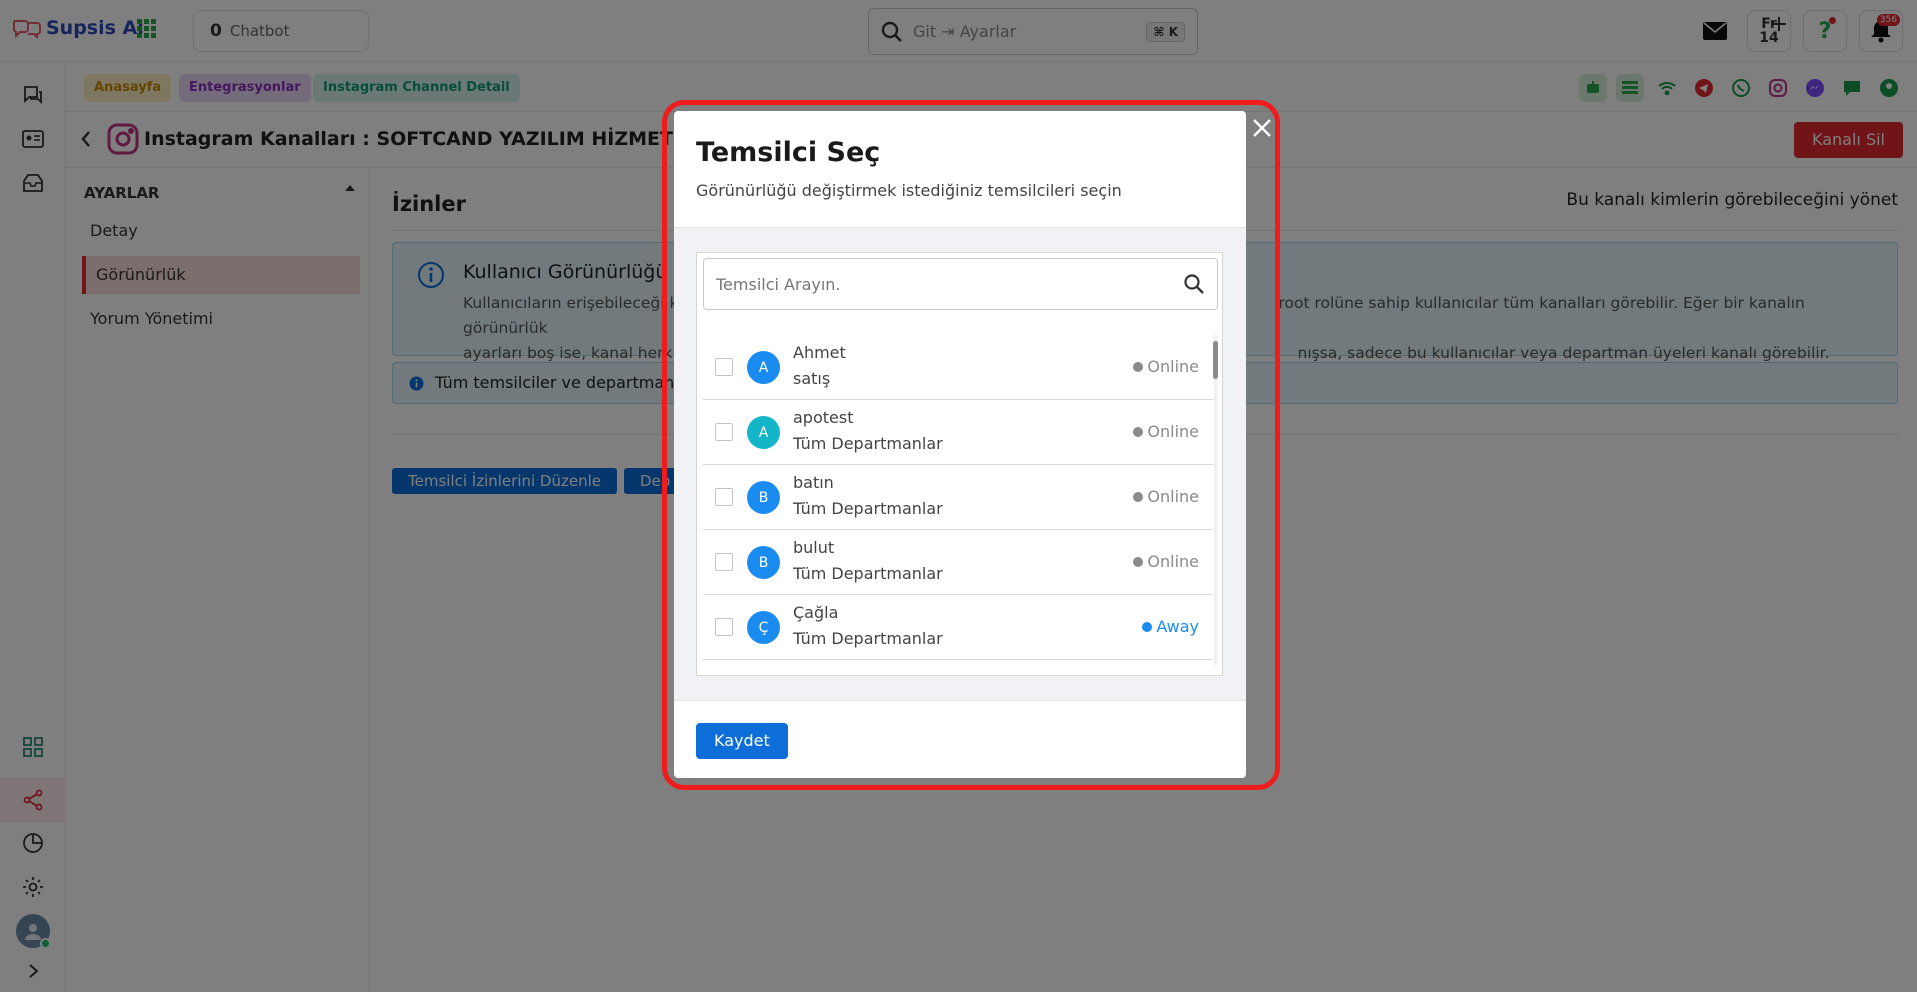 The image size is (1917, 992). Describe the element at coordinates (934, 284) in the screenshot. I see `agent-search-input` at that location.